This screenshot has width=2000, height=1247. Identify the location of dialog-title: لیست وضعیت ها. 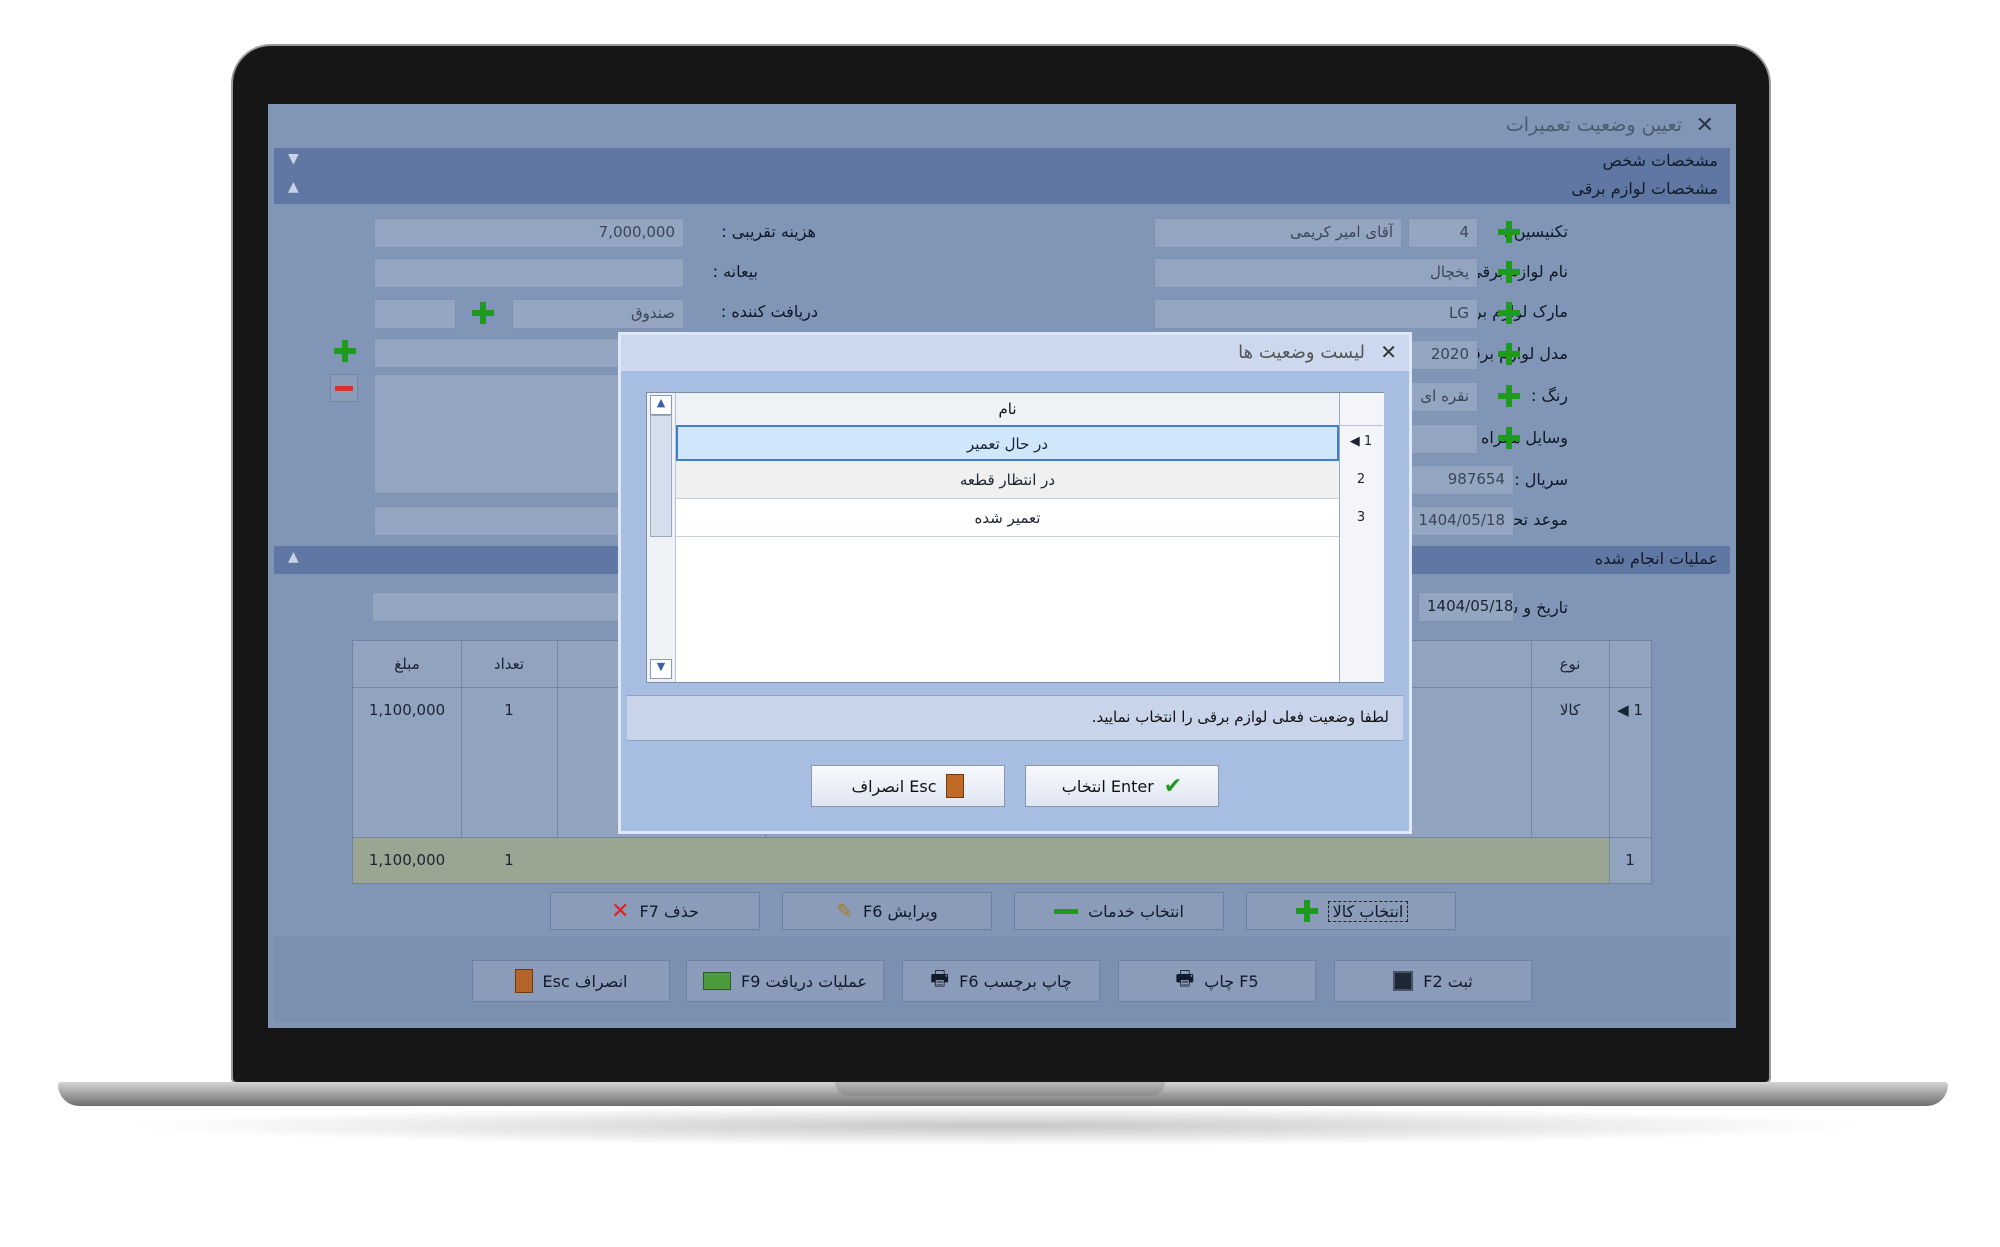
(1301, 352).